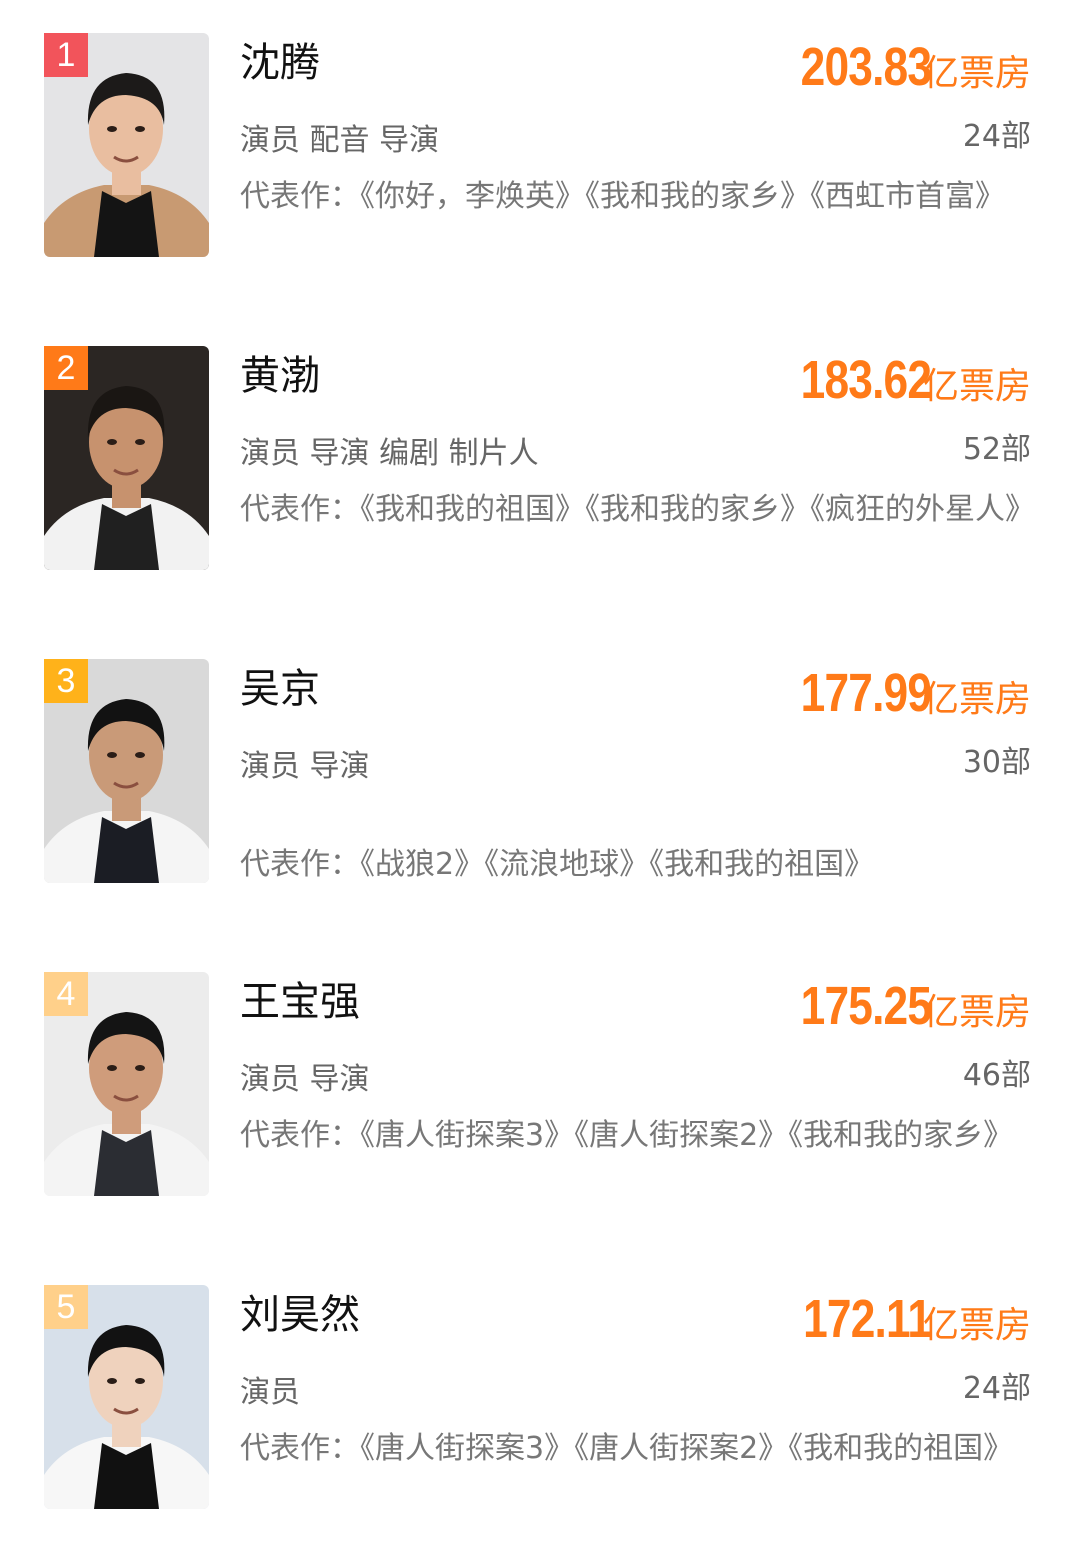 This screenshot has height=1549, width=1065. What do you see at coordinates (627, 1448) in the screenshot?
I see `representative-works: 代表作：《唐人街探案3》《唐人街探案2》《我和我的祖国》` at bounding box center [627, 1448].